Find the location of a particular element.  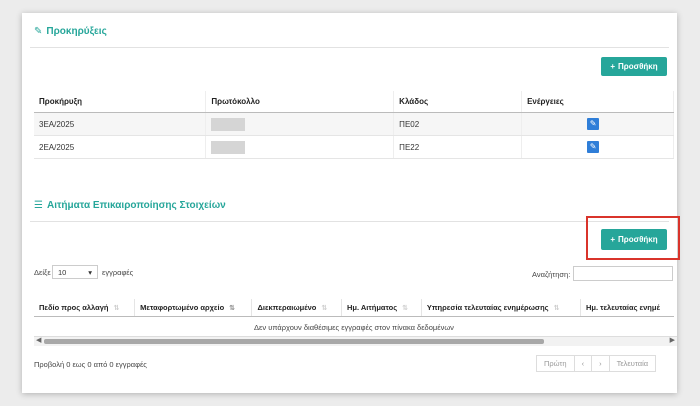

table-row: 2ΕΑ/2025 ΠΕ22 ✎ is located at coordinates (354, 147).